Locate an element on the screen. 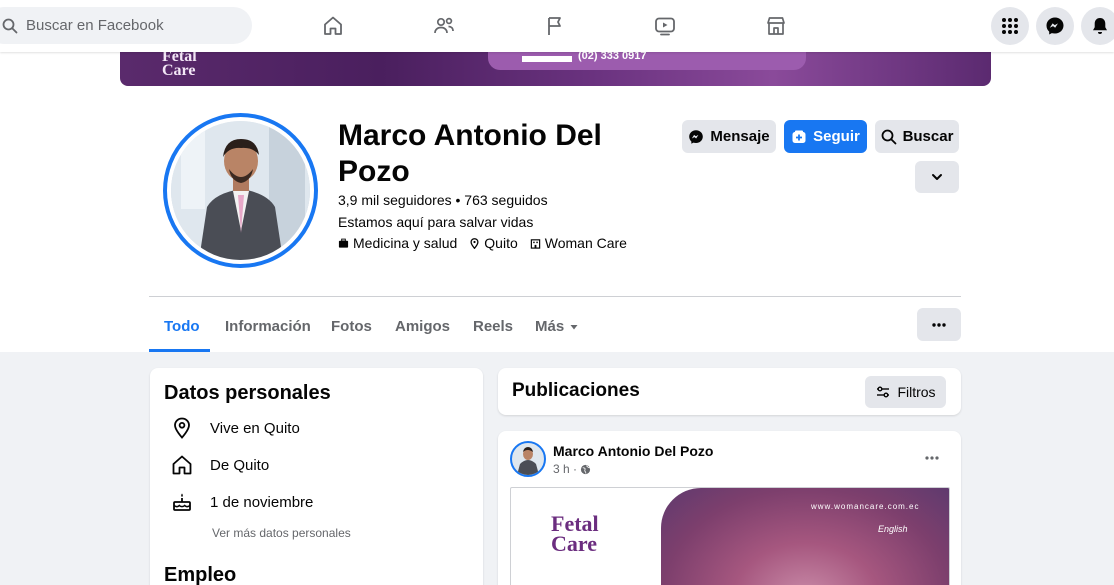 This screenshot has width=1114, height=585. menu-button is located at coordinates (1010, 26).